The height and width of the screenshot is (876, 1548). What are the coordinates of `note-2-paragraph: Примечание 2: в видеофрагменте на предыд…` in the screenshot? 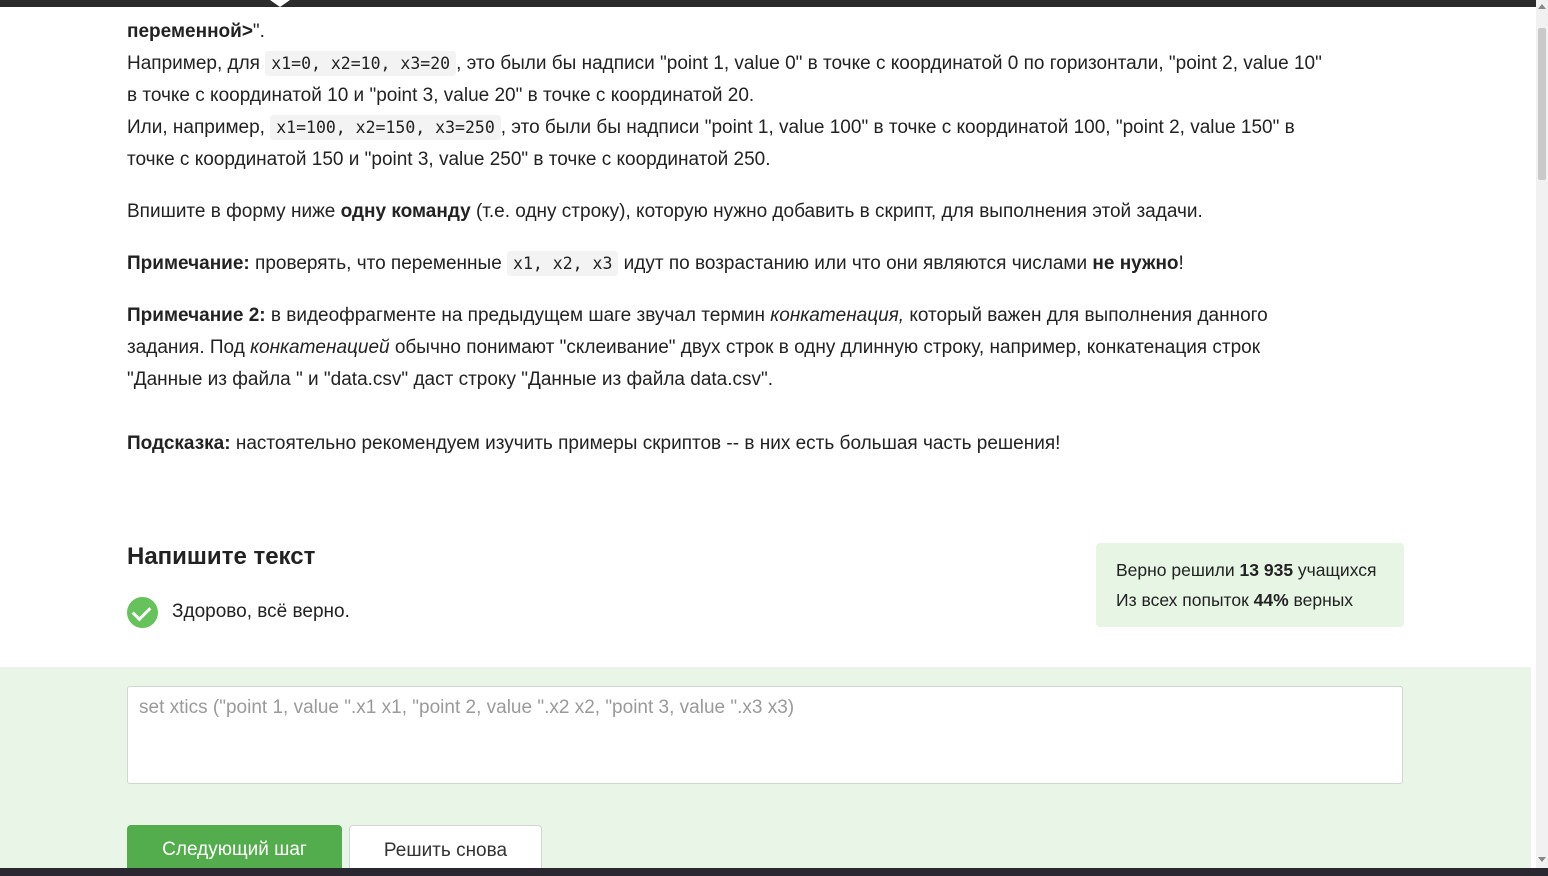 It's located at (697, 315).